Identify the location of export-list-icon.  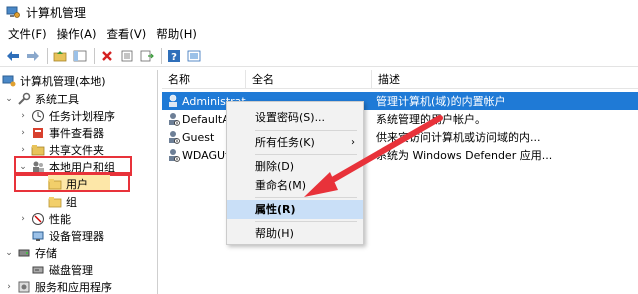
(147, 56).